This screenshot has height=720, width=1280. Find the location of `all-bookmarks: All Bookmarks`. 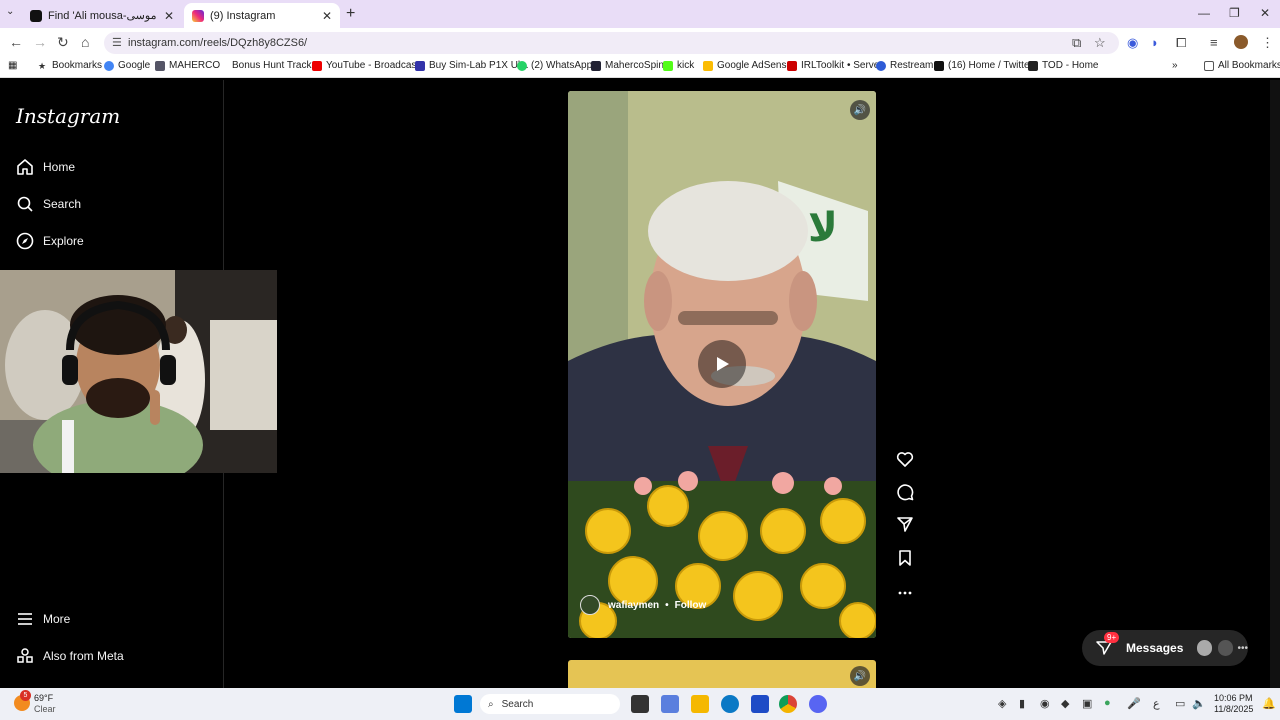

all-bookmarks: All Bookmarks is located at coordinates (1242, 65).